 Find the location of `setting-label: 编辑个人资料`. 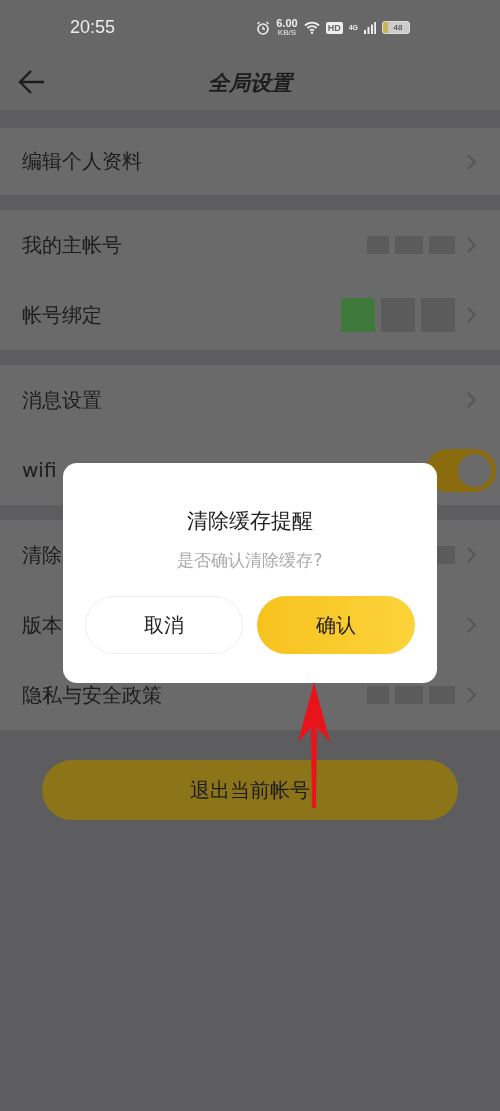

setting-label: 编辑个人资料 is located at coordinates (82, 161).